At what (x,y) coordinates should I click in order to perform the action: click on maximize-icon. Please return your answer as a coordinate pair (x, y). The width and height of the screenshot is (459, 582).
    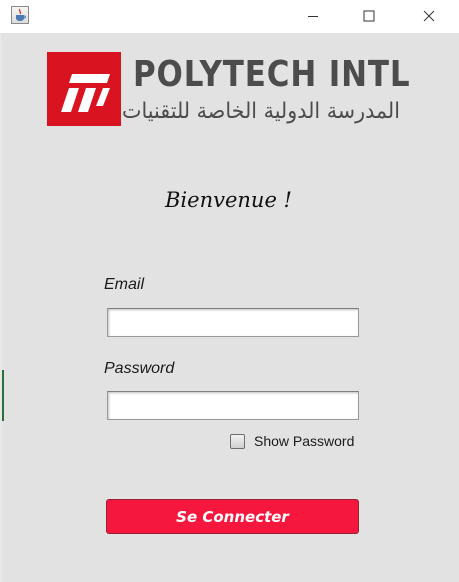
    Looking at the image, I should click on (369, 16).